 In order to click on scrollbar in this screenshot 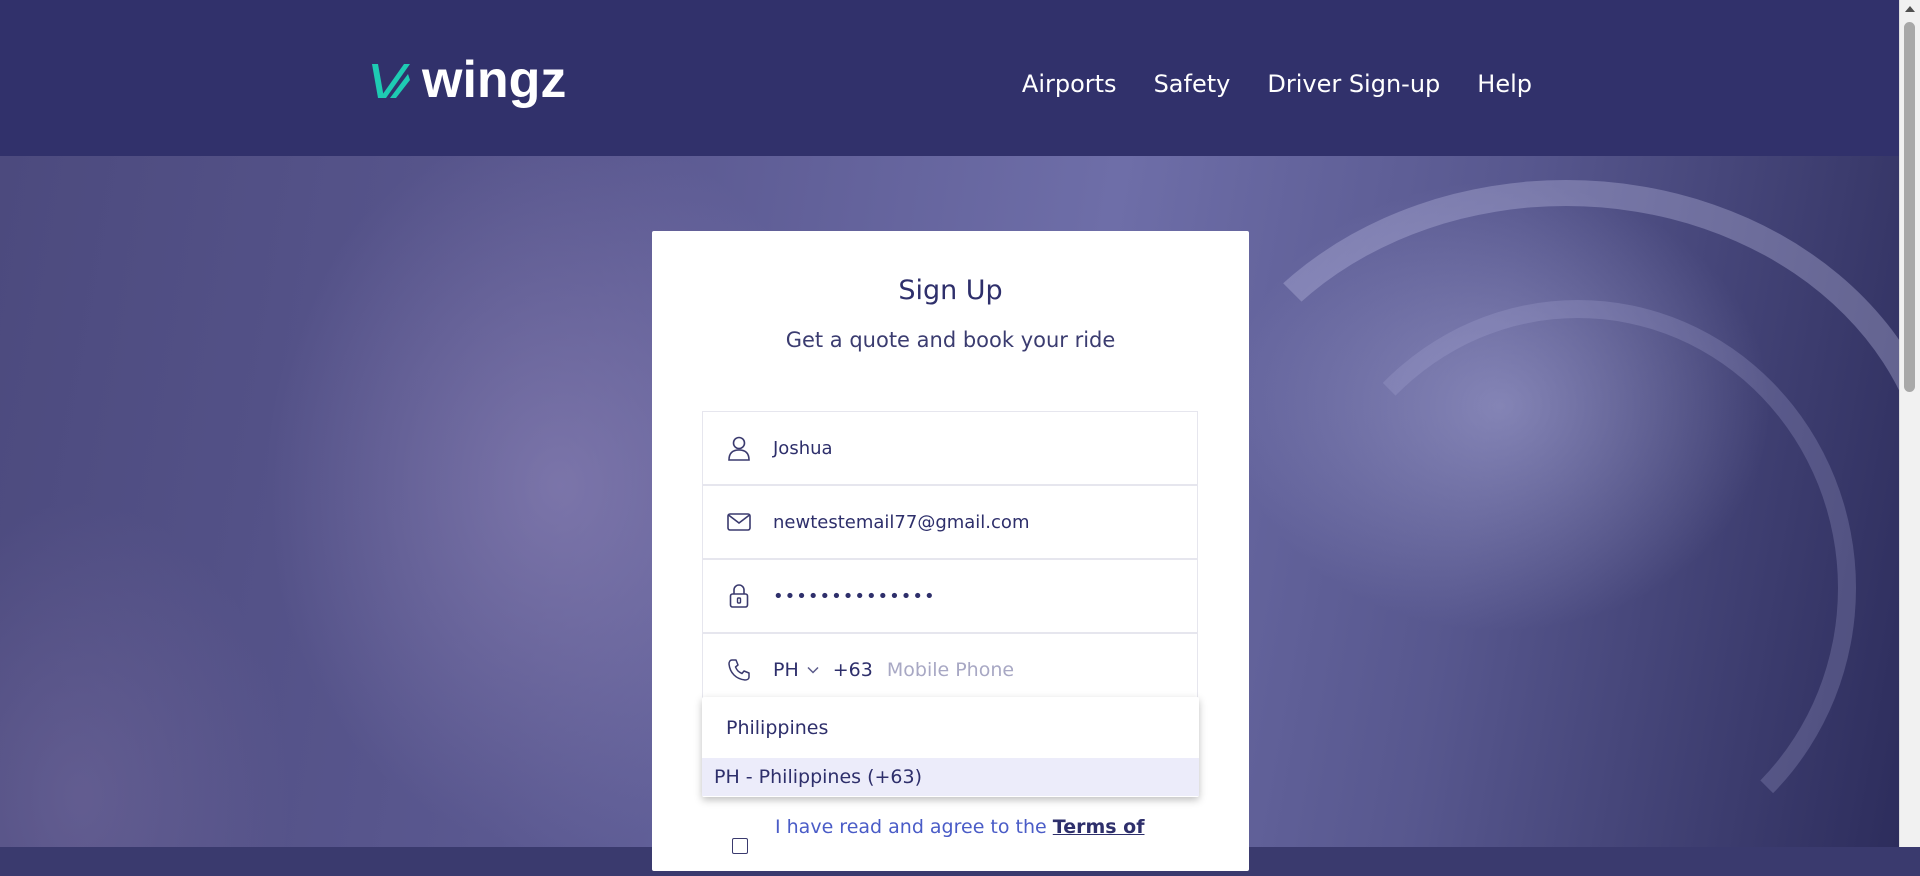, I will do `click(1909, 423)`.